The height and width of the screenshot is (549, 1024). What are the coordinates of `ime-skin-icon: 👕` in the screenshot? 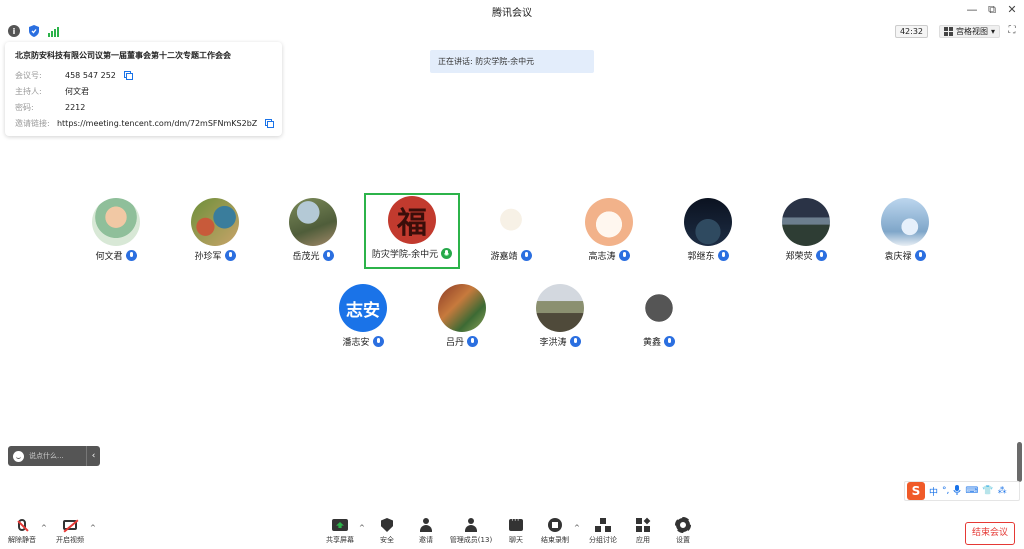 It's located at (987, 491).